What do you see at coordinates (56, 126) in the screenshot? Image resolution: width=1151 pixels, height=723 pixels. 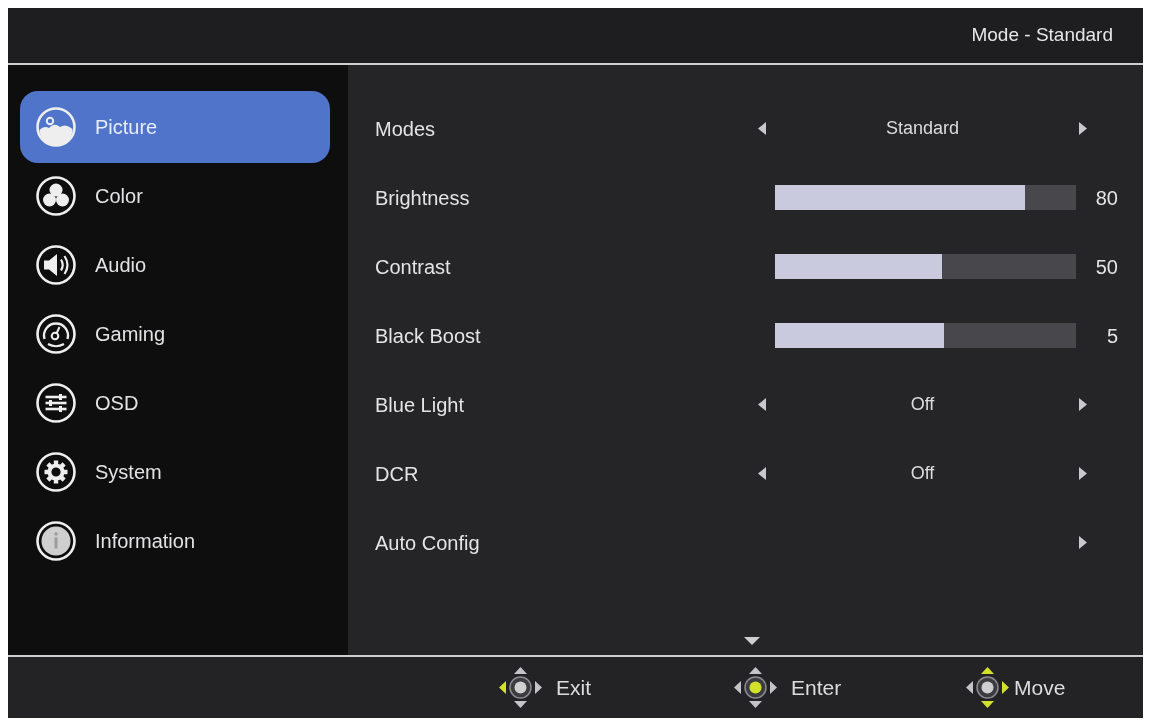 I see `landscape-icon` at bounding box center [56, 126].